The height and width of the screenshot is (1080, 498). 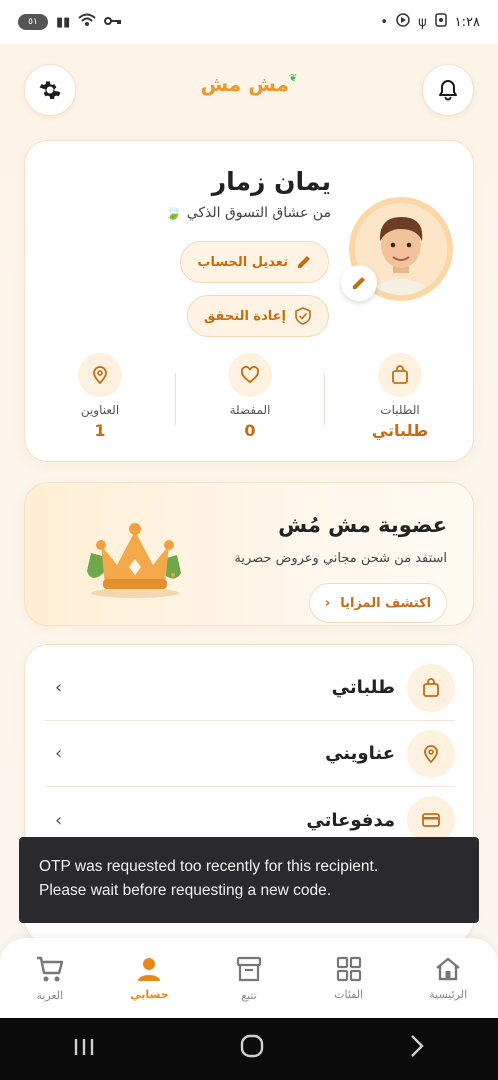 I want to click on nav-cart: العربة, so click(x=50, y=978).